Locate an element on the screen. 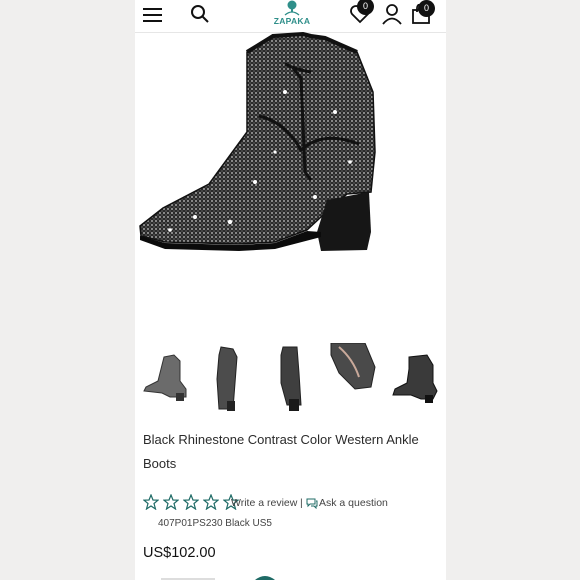  thumbnail-gallery is located at coordinates (290, 379).